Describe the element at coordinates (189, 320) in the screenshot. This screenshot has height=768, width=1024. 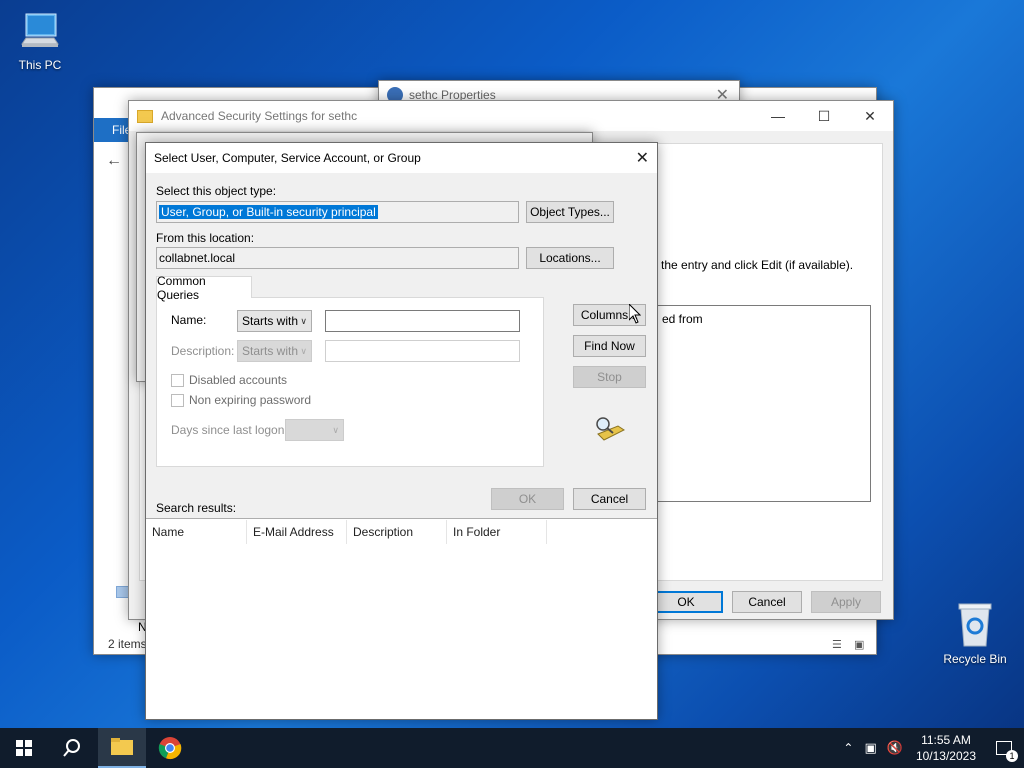
I see `name-label: Name:` at that location.